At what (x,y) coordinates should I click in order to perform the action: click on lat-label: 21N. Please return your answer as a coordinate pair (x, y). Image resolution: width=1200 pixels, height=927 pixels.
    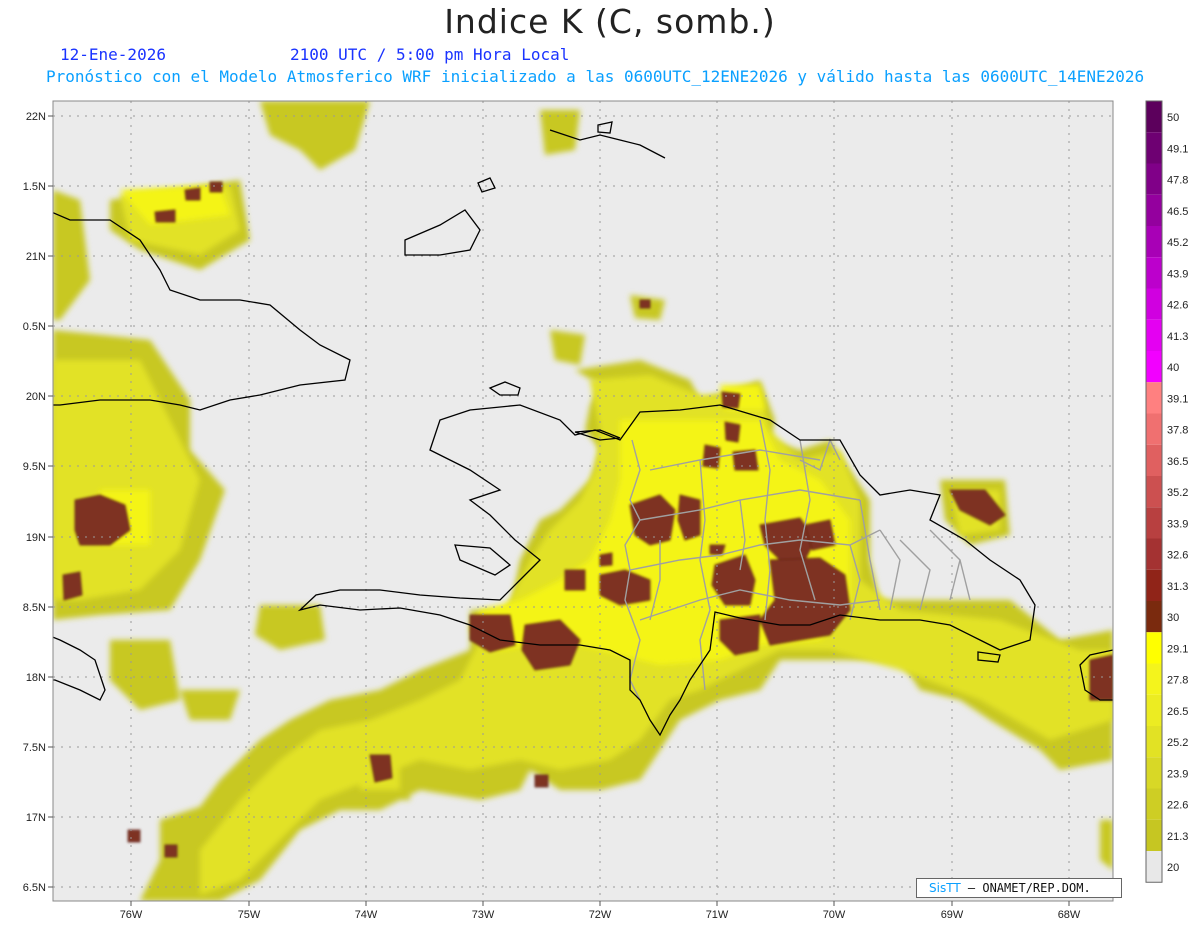
    Looking at the image, I should click on (36, 257).